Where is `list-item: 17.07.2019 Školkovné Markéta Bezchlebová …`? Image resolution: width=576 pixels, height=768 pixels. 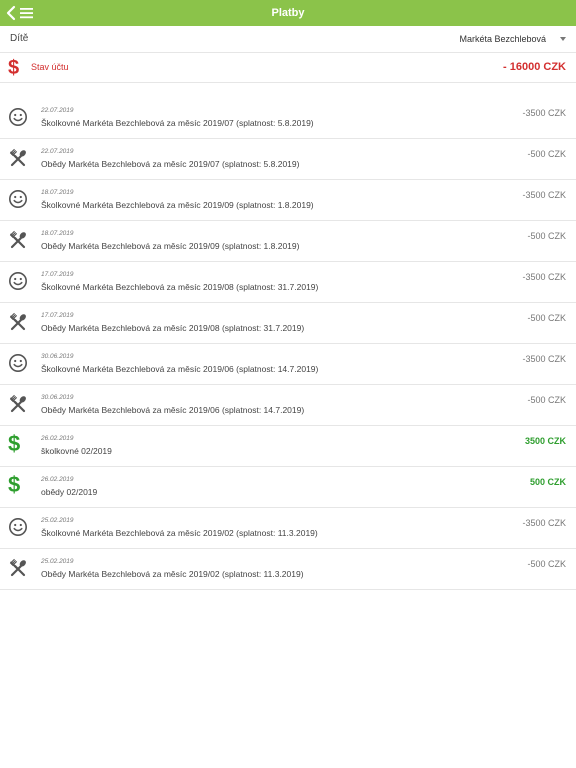 list-item: 17.07.2019 Školkovné Markéta Bezchlebová … is located at coordinates (288, 282).